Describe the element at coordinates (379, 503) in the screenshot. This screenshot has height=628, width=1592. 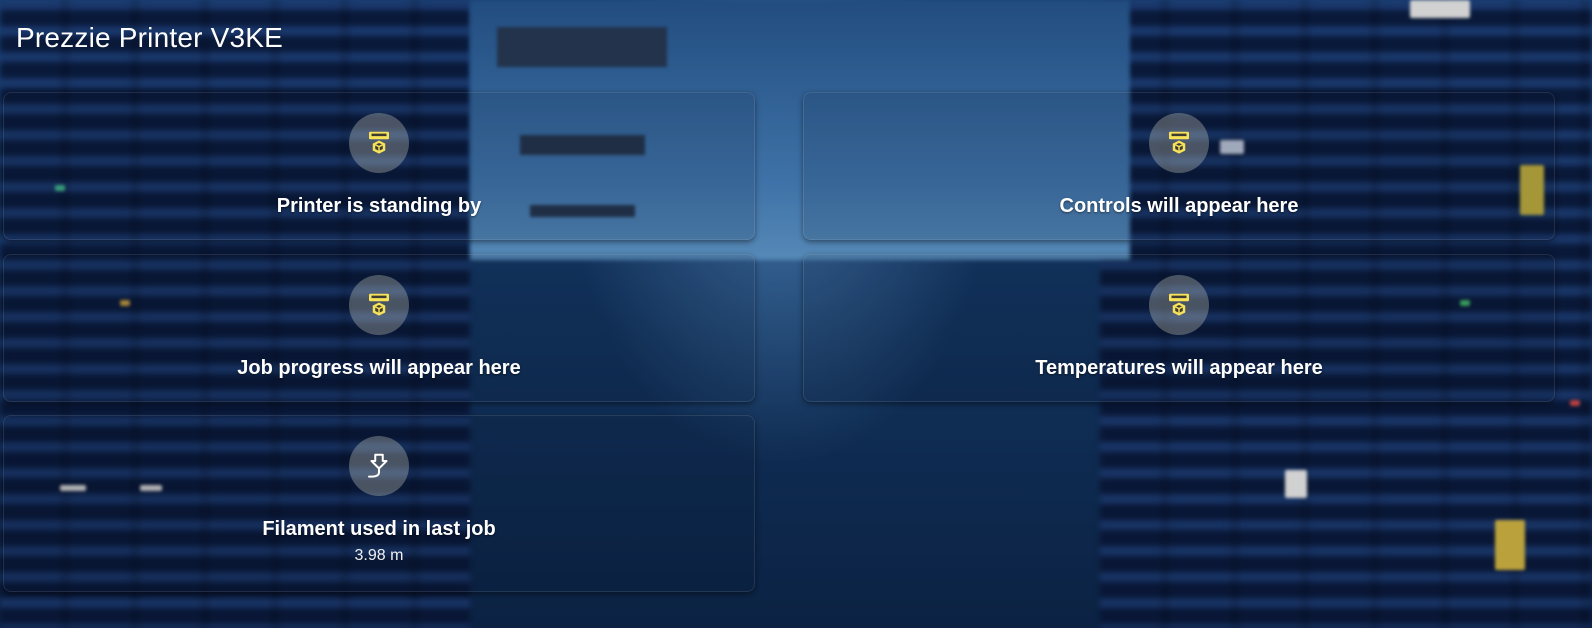
I see `filament-used-card: Filament used in last job 3.98 m` at that location.